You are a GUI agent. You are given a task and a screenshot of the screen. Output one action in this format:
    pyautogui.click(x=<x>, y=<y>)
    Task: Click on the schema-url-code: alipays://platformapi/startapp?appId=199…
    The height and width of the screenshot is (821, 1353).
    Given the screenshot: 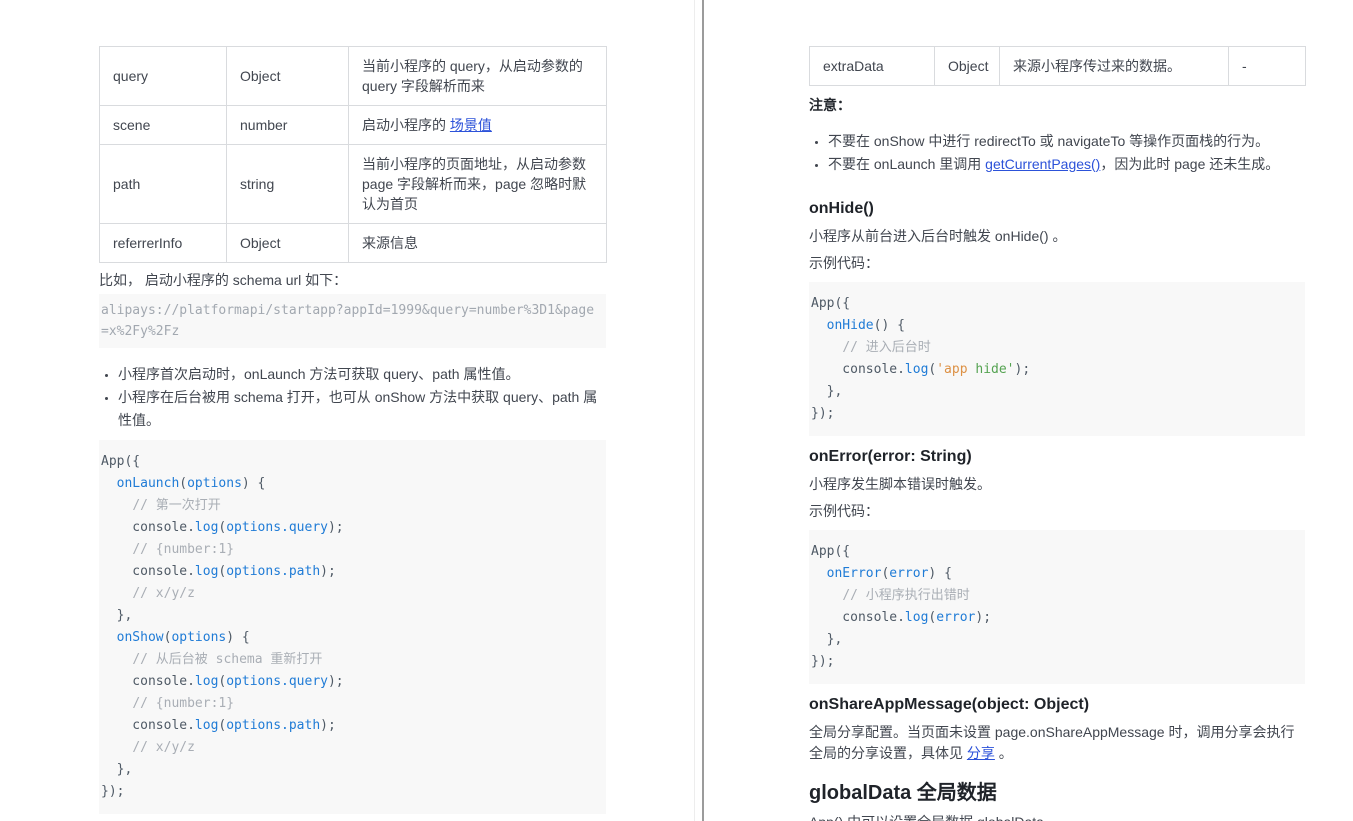 What is the action you would take?
    pyautogui.click(x=352, y=321)
    